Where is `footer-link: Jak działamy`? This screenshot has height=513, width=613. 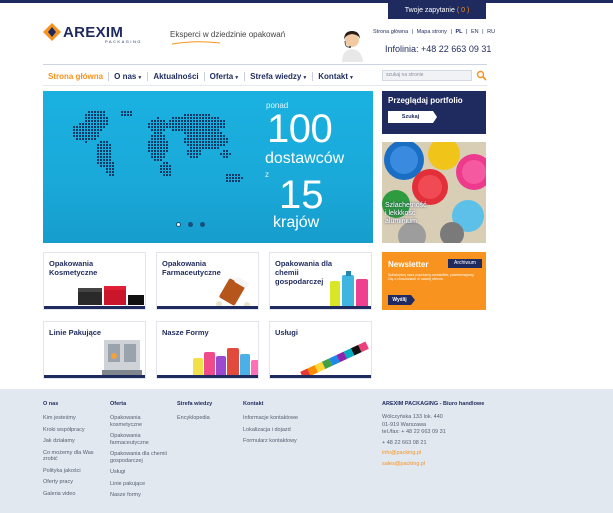
footer-link: Jak działamy is located at coordinates (73, 441).